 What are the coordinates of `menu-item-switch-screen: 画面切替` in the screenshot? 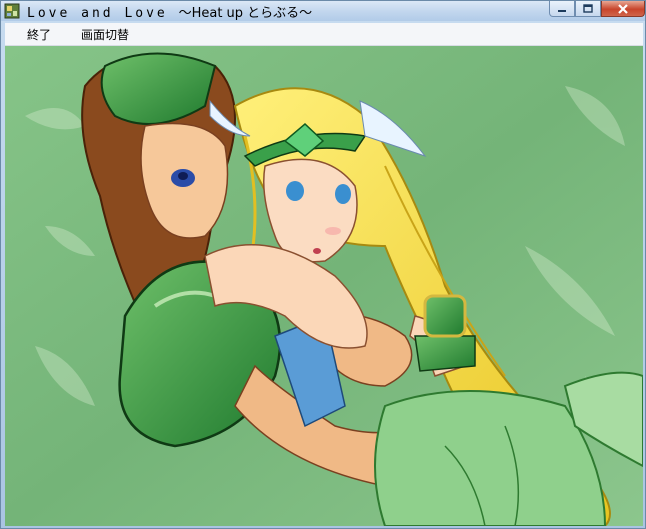 It's located at (105, 34).